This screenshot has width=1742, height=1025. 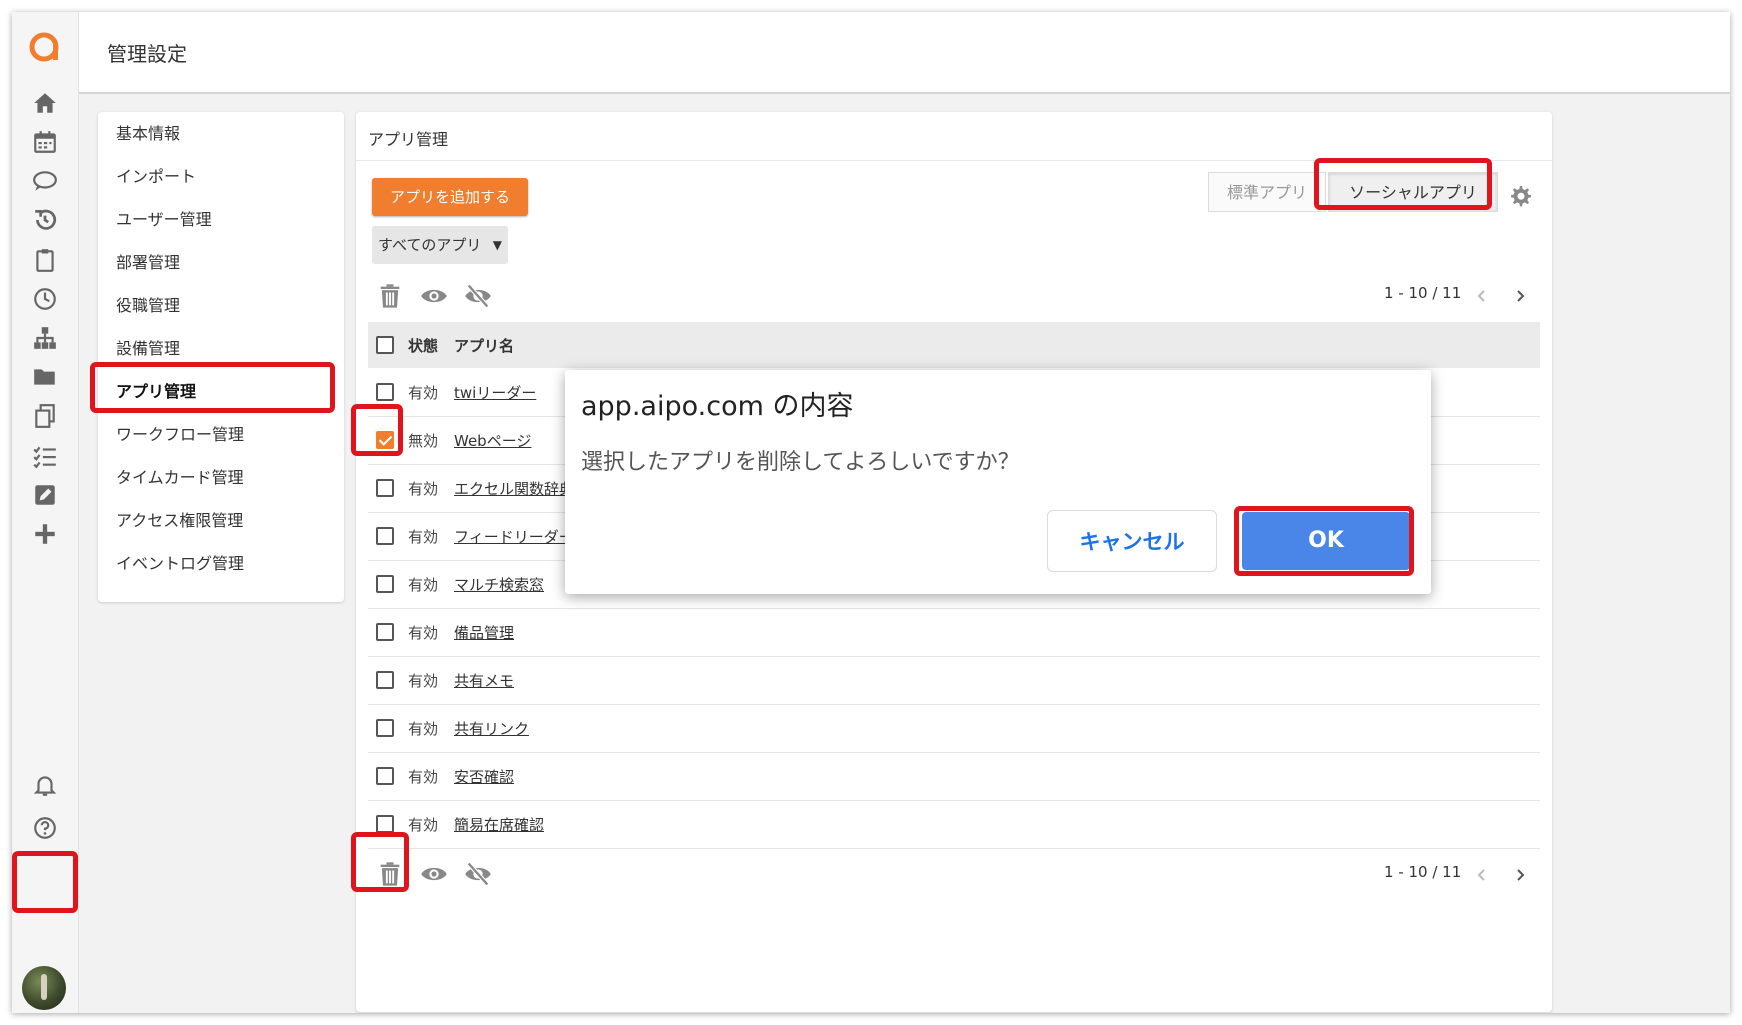 I want to click on column-status: 状態, so click(x=423, y=346).